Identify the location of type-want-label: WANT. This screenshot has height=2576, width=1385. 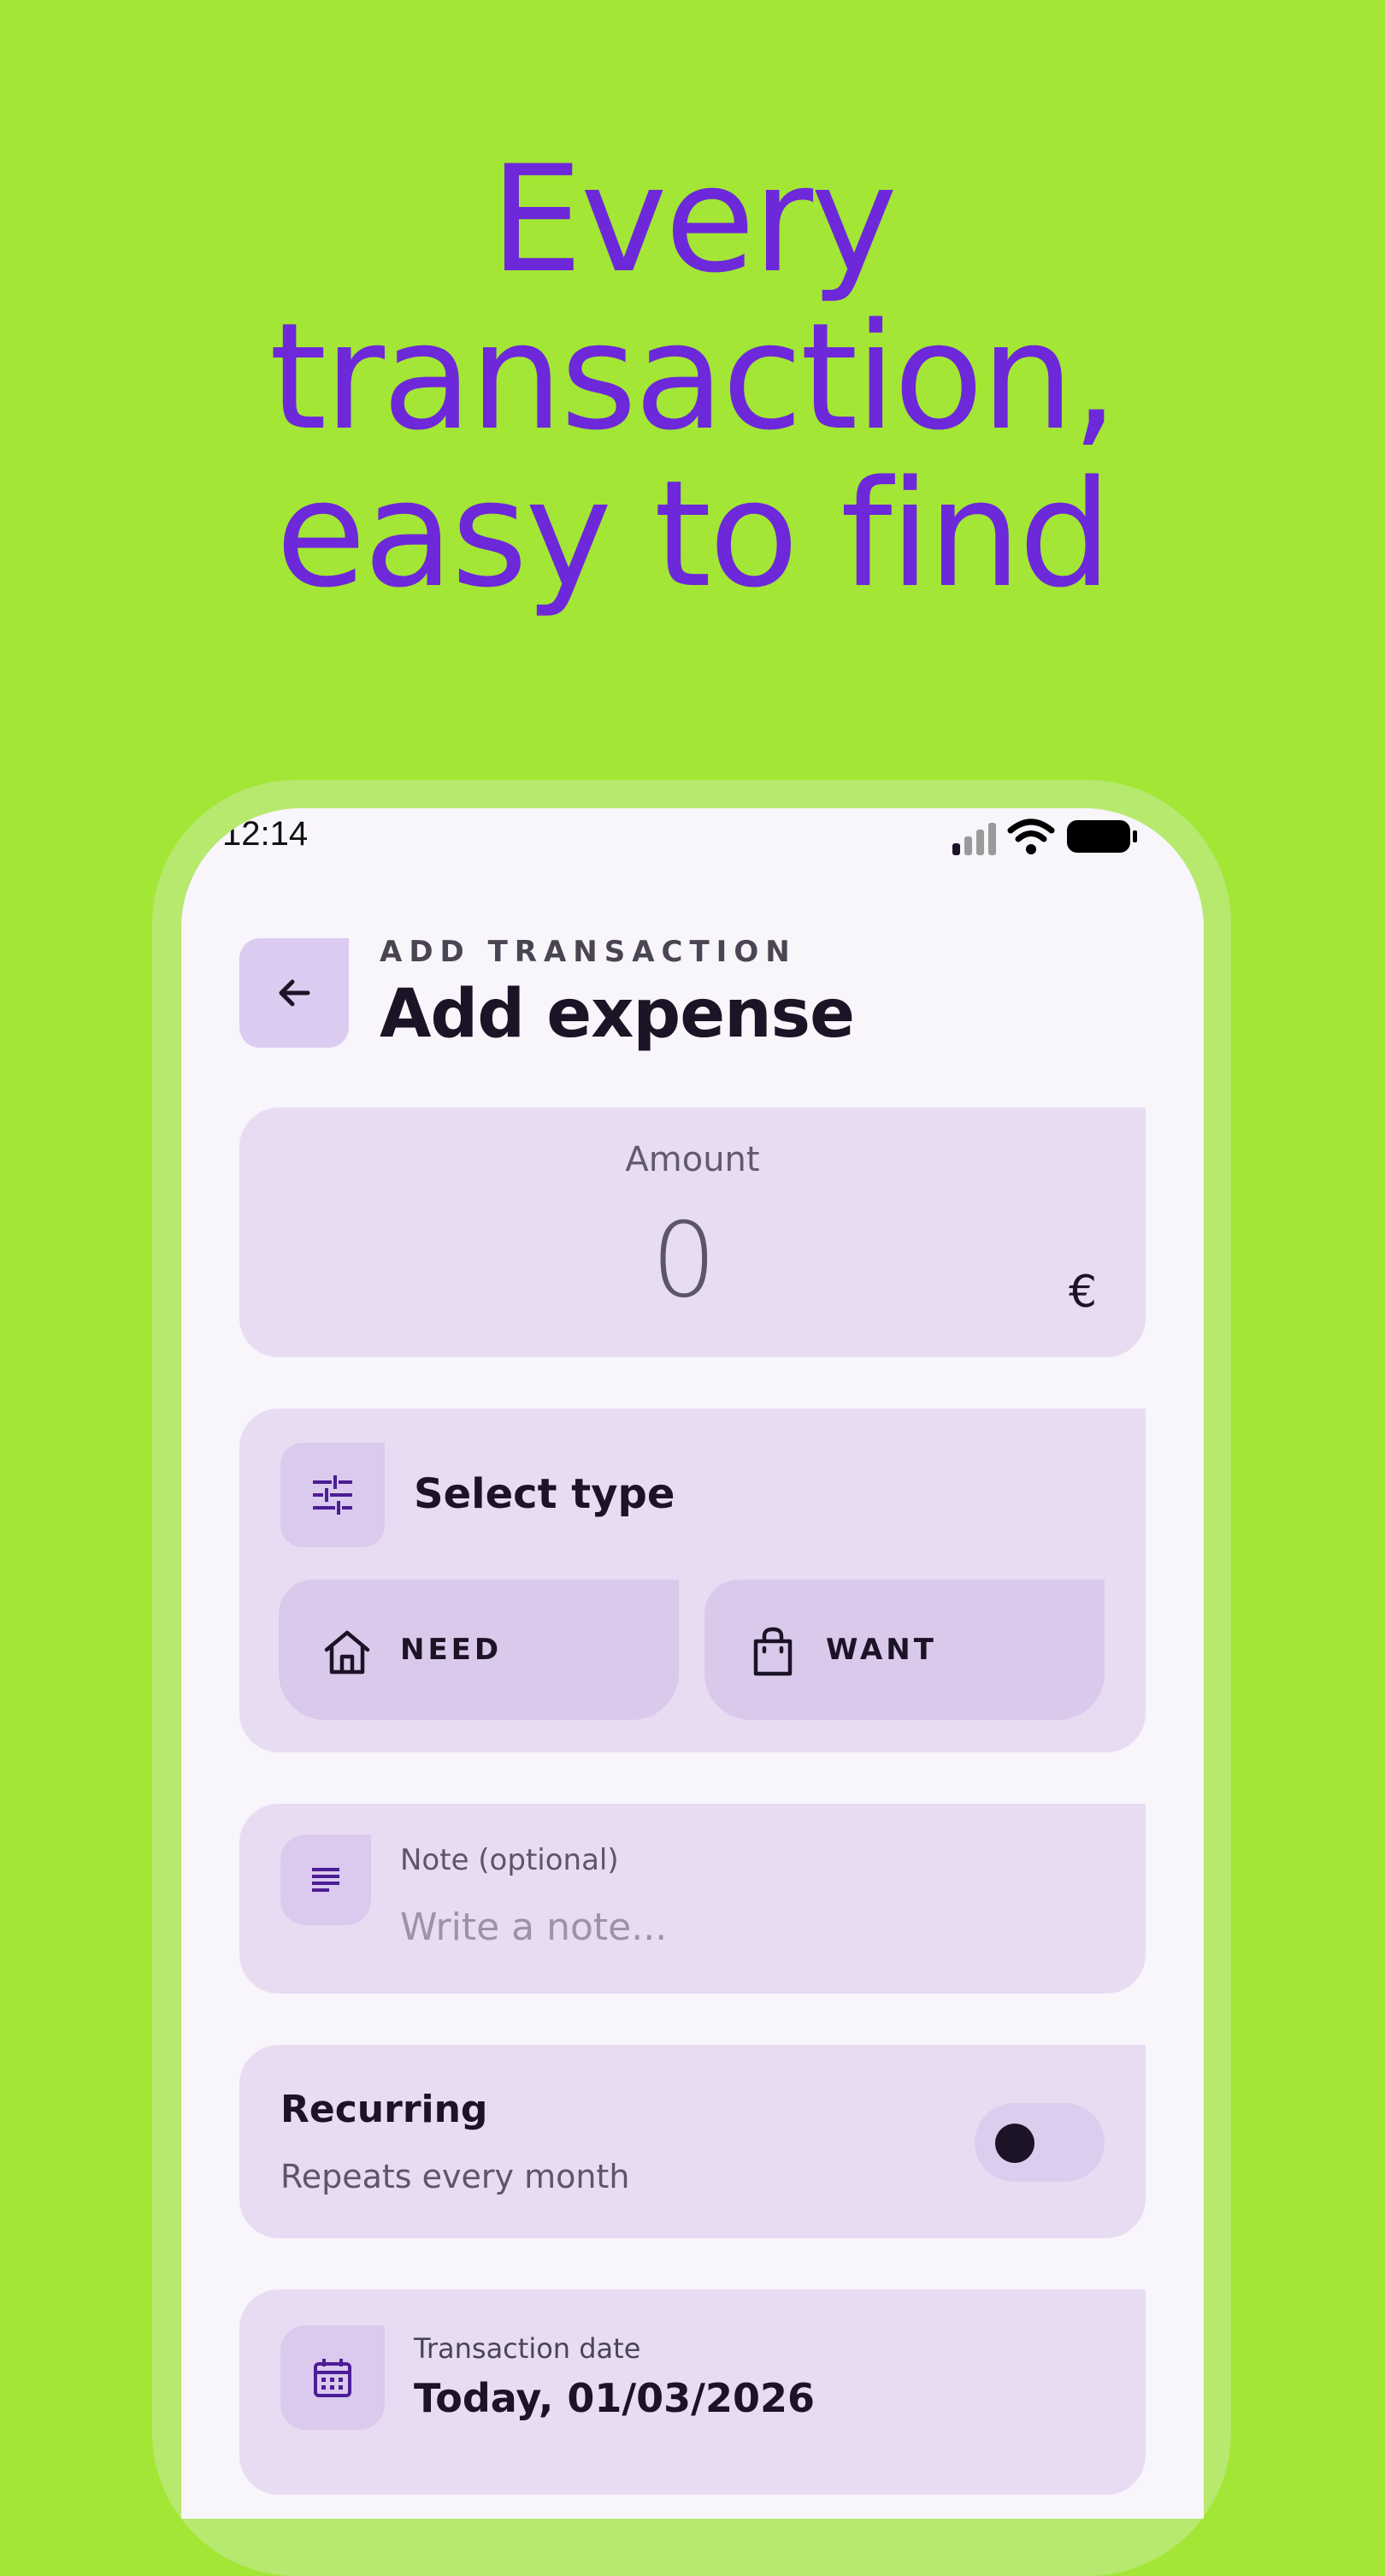
(881, 1650).